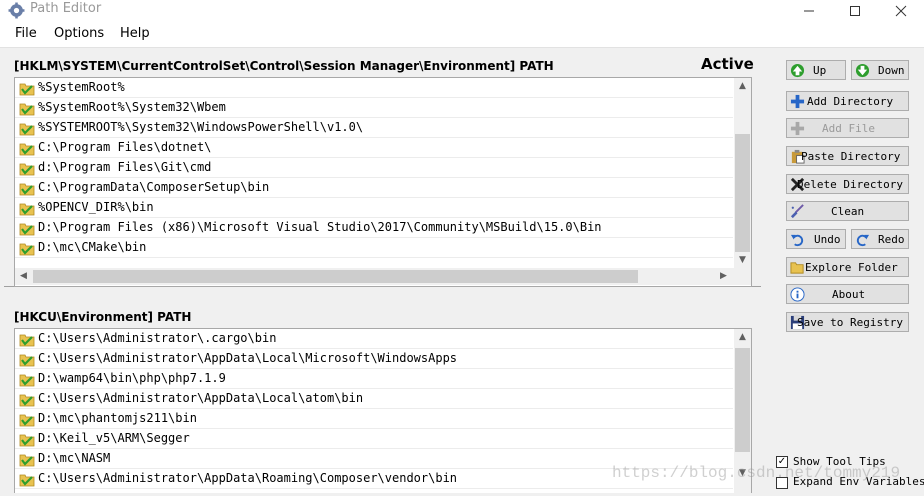  I want to click on maximize-icon, so click(855, 11).